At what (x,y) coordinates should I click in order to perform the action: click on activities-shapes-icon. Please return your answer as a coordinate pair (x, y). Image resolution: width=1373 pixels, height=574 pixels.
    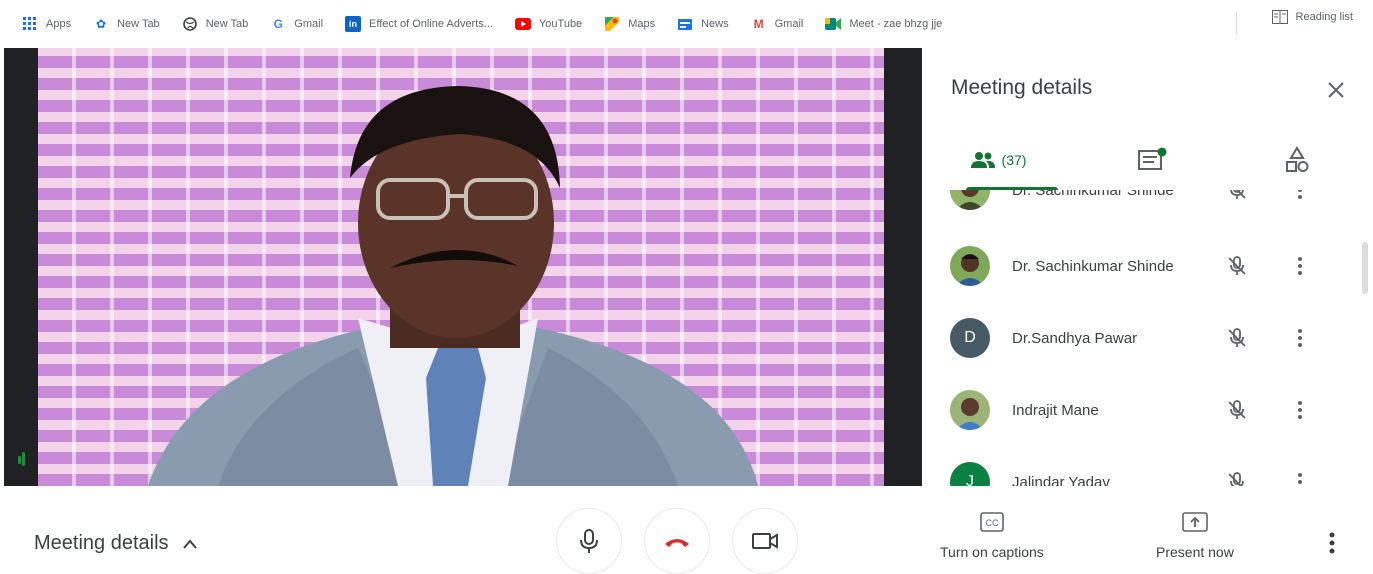
    Looking at the image, I should click on (1297, 159).